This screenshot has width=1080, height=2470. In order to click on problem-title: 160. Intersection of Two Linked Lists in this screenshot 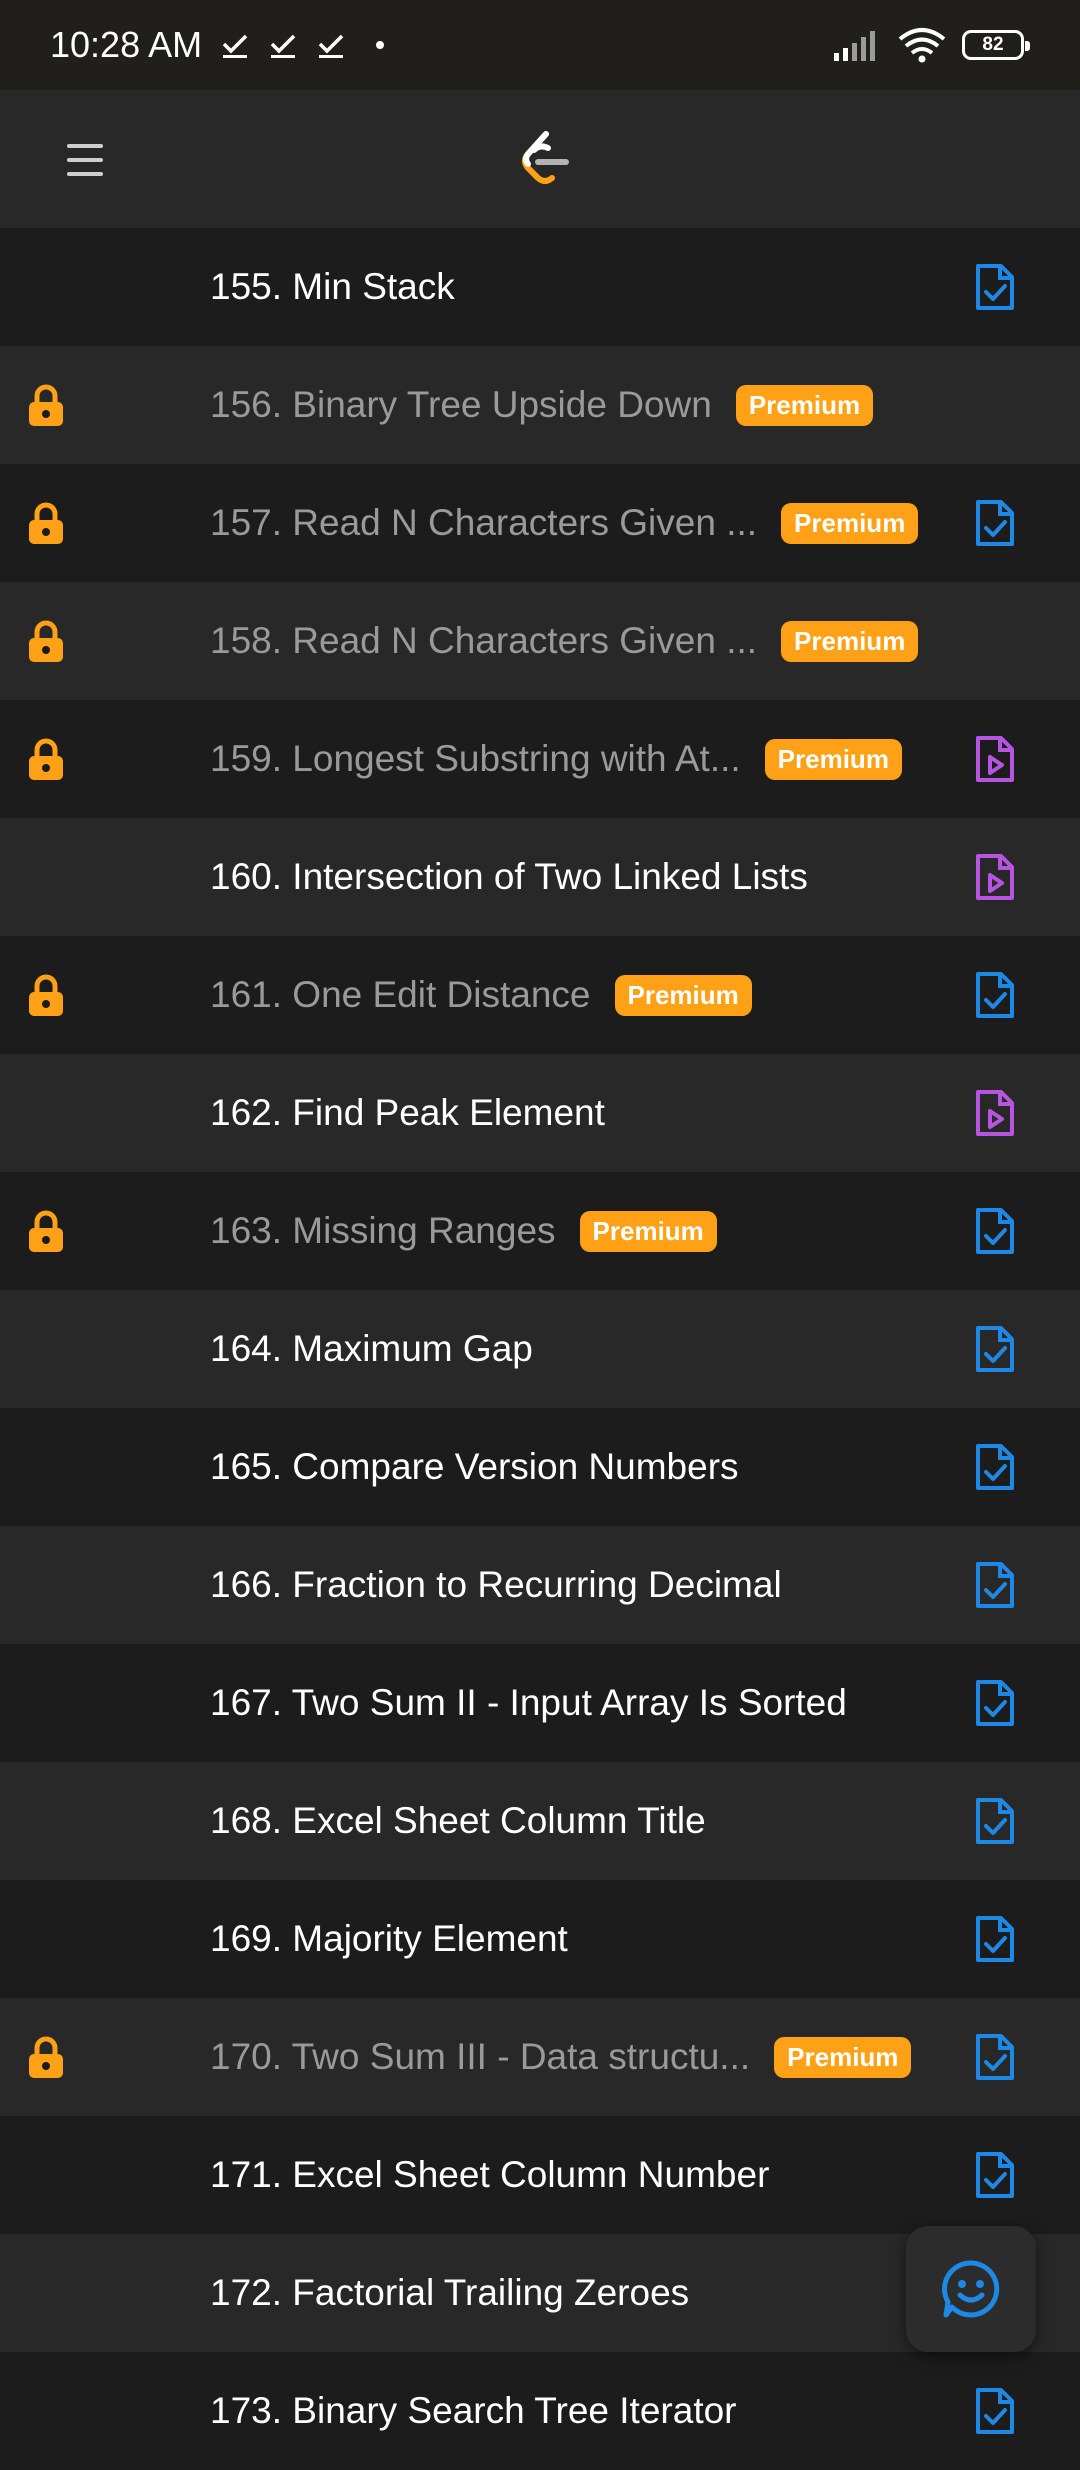, I will do `click(509, 876)`.